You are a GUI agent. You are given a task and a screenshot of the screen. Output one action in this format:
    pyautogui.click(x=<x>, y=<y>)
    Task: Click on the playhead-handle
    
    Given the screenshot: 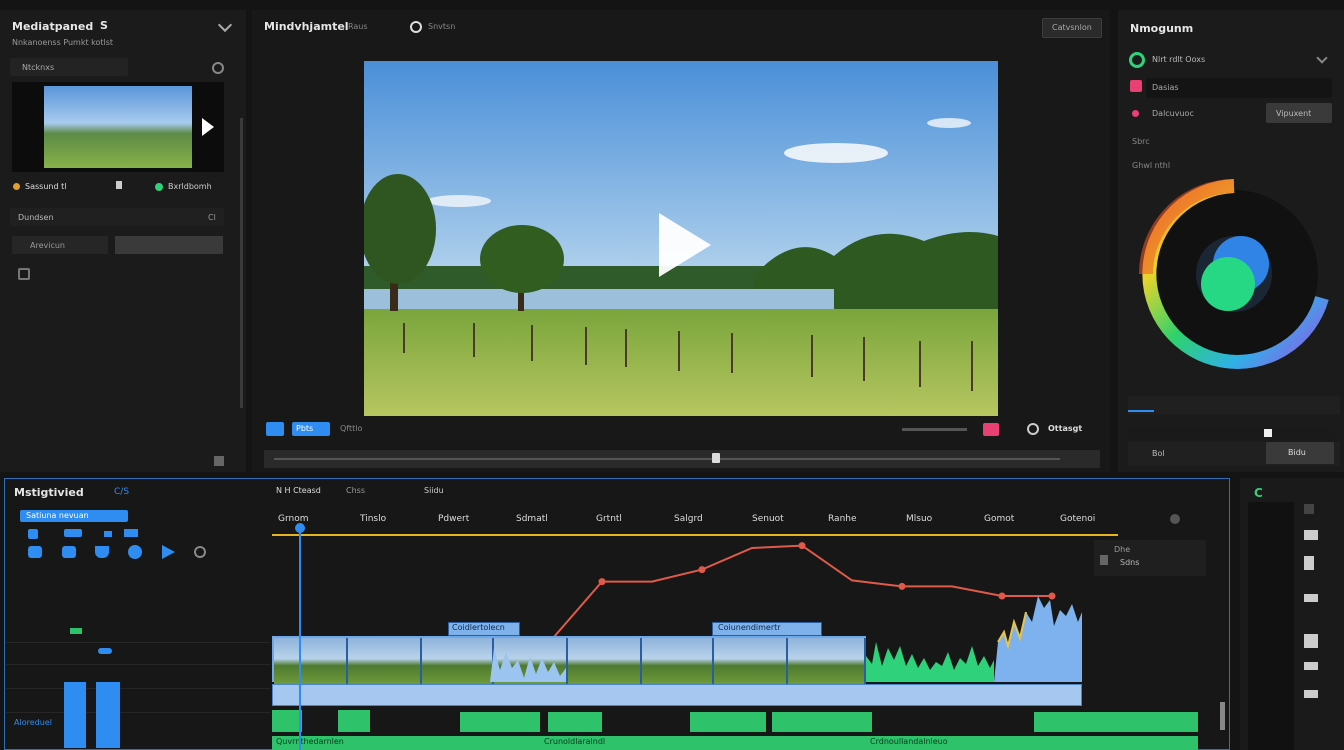 What is the action you would take?
    pyautogui.click(x=300, y=528)
    